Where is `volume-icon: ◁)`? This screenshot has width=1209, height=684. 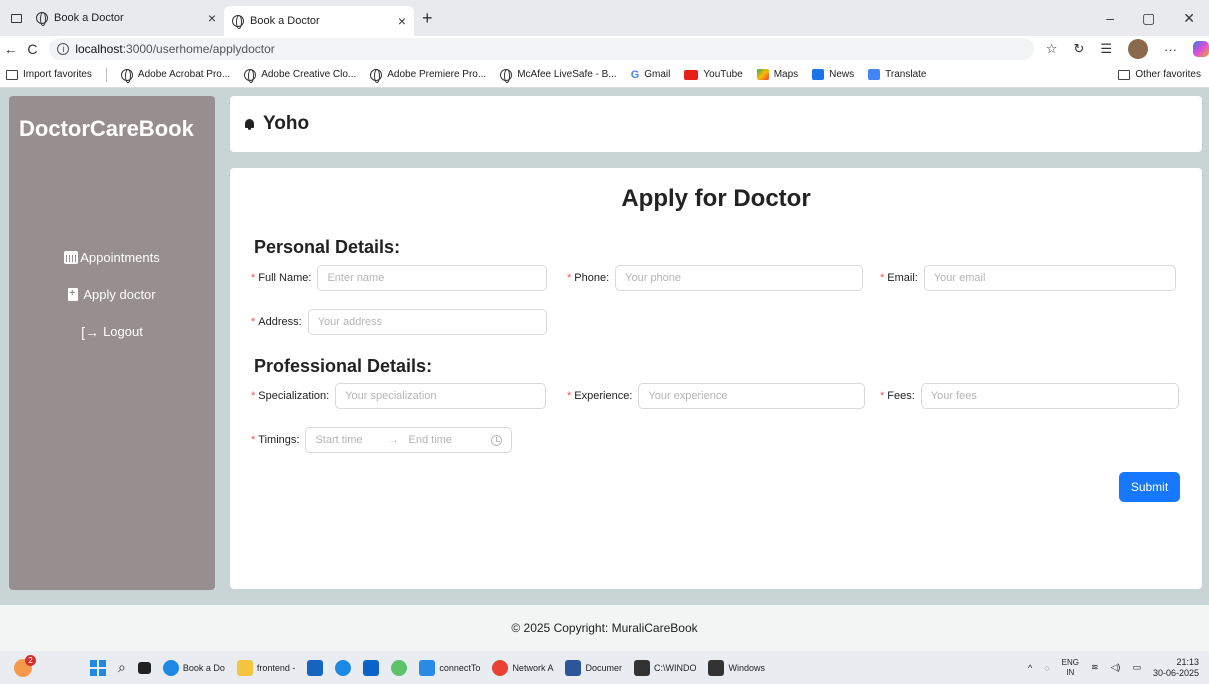
volume-icon: ◁) is located at coordinates (1116, 667).